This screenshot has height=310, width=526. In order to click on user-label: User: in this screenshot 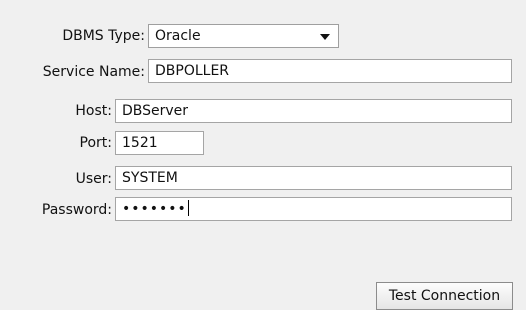, I will do `click(93, 179)`.